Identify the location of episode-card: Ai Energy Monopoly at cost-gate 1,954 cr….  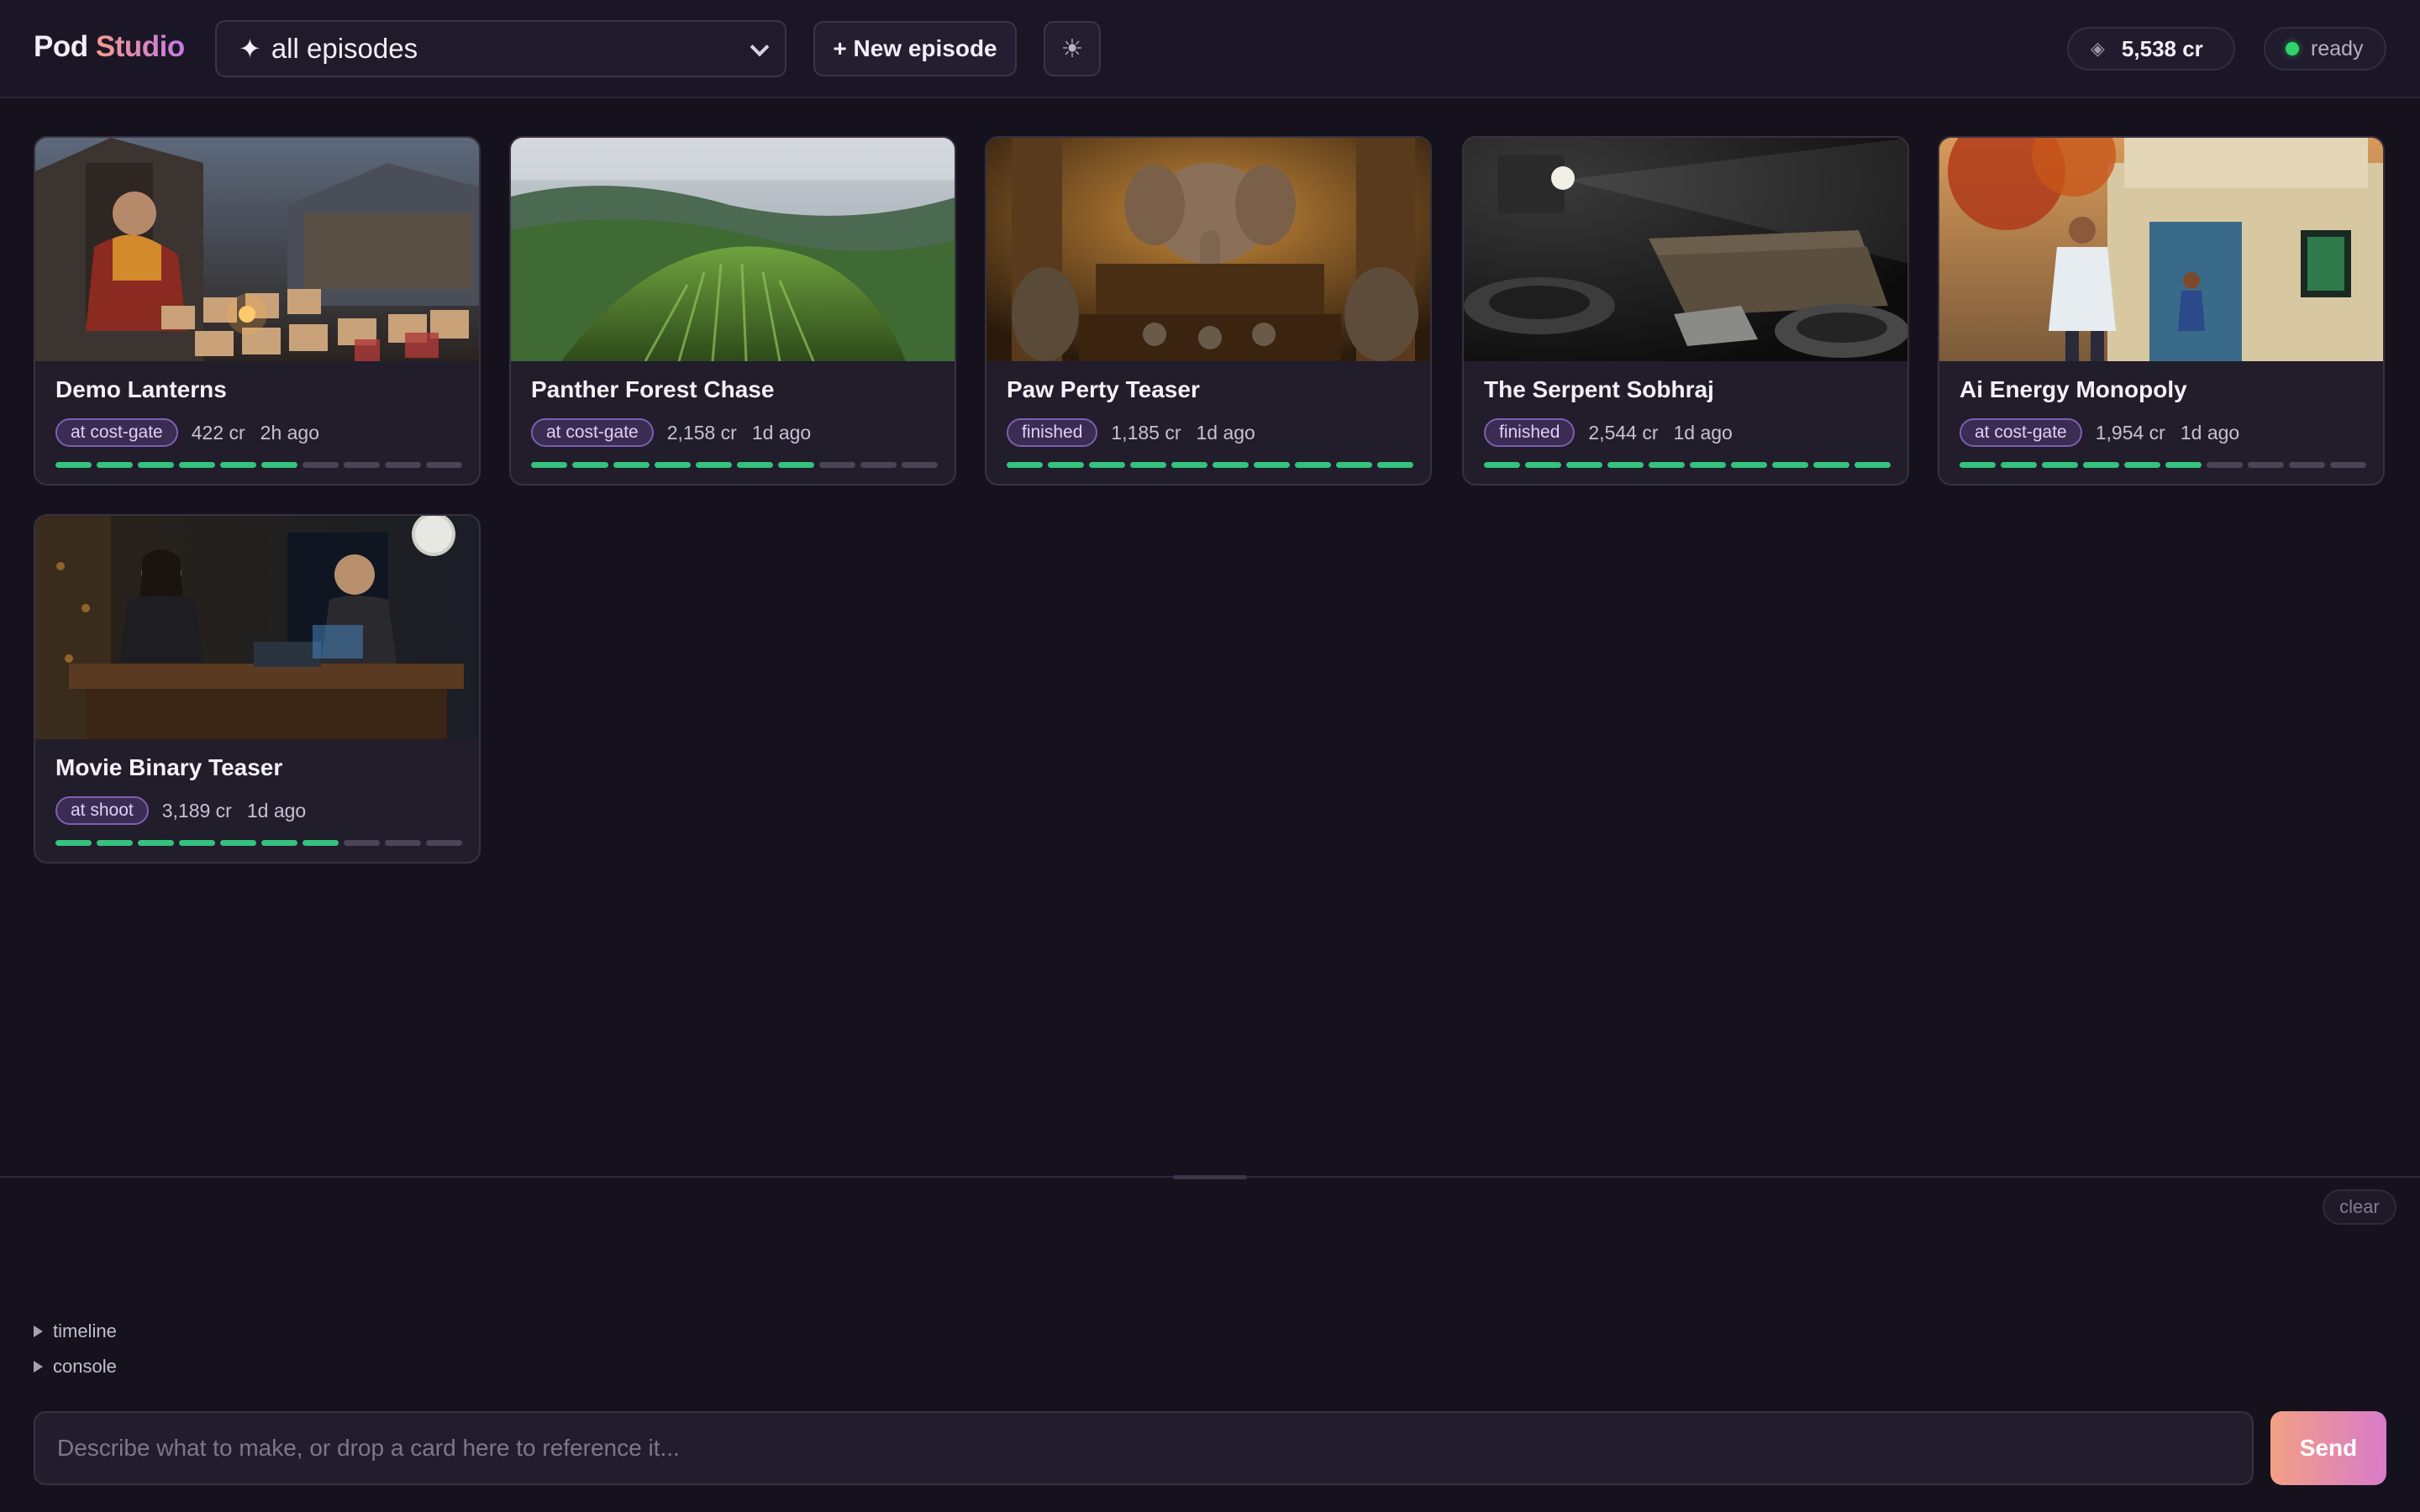
(2161, 311).